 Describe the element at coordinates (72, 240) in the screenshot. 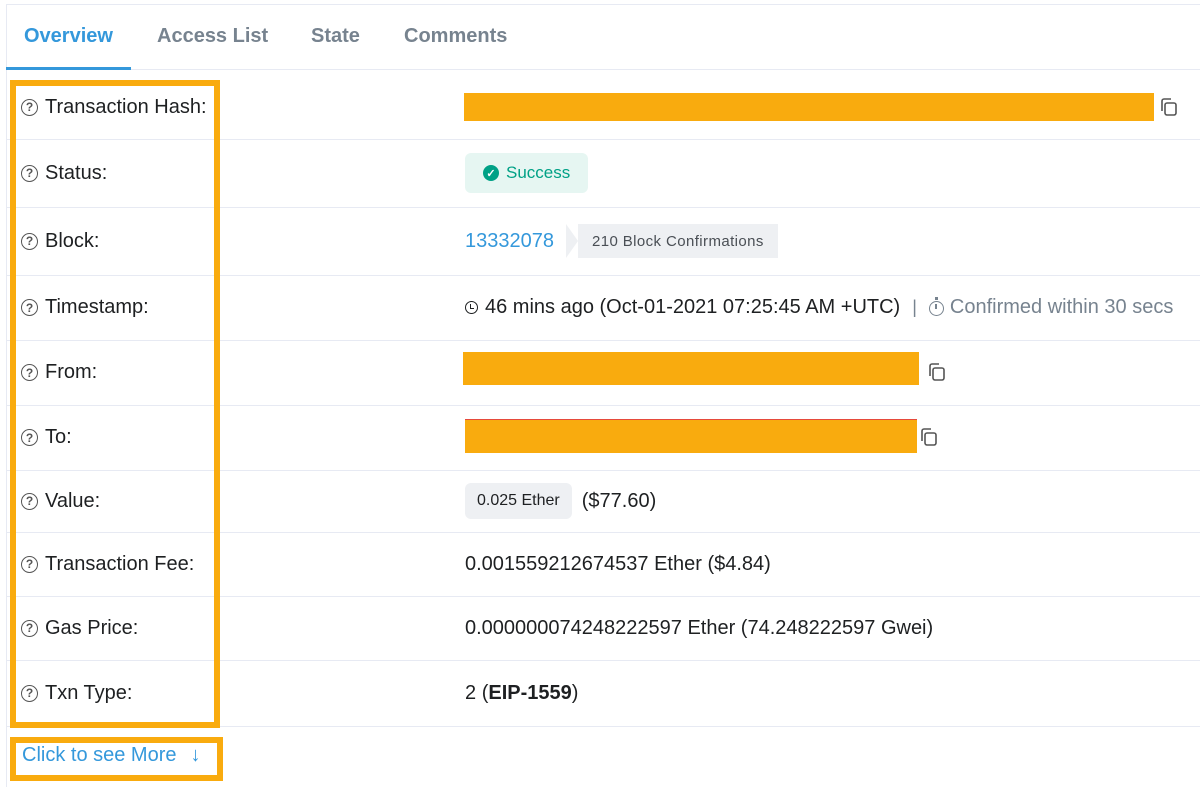

I see `label-block: Block:` at that location.